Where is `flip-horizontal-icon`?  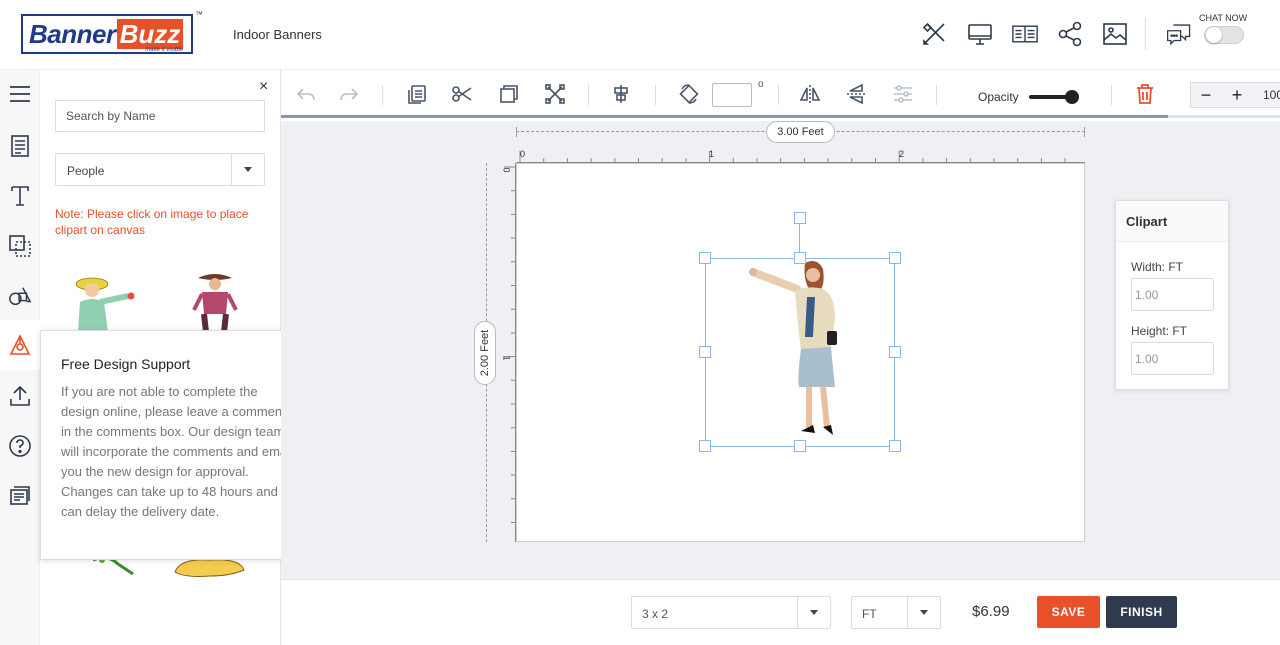
flip-horizontal-icon is located at coordinates (810, 94).